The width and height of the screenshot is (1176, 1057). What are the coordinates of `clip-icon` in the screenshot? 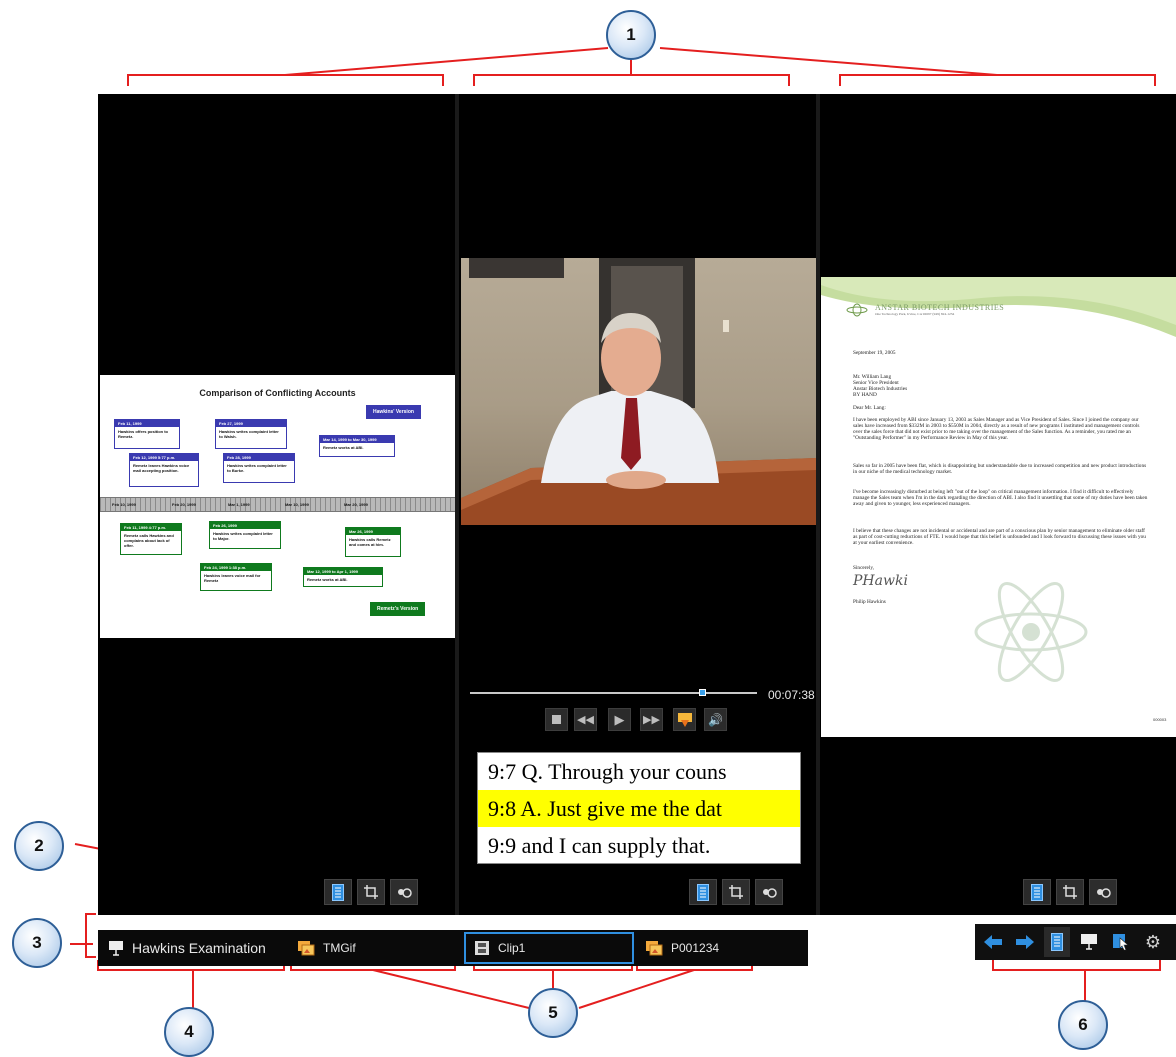 It's located at (684, 719).